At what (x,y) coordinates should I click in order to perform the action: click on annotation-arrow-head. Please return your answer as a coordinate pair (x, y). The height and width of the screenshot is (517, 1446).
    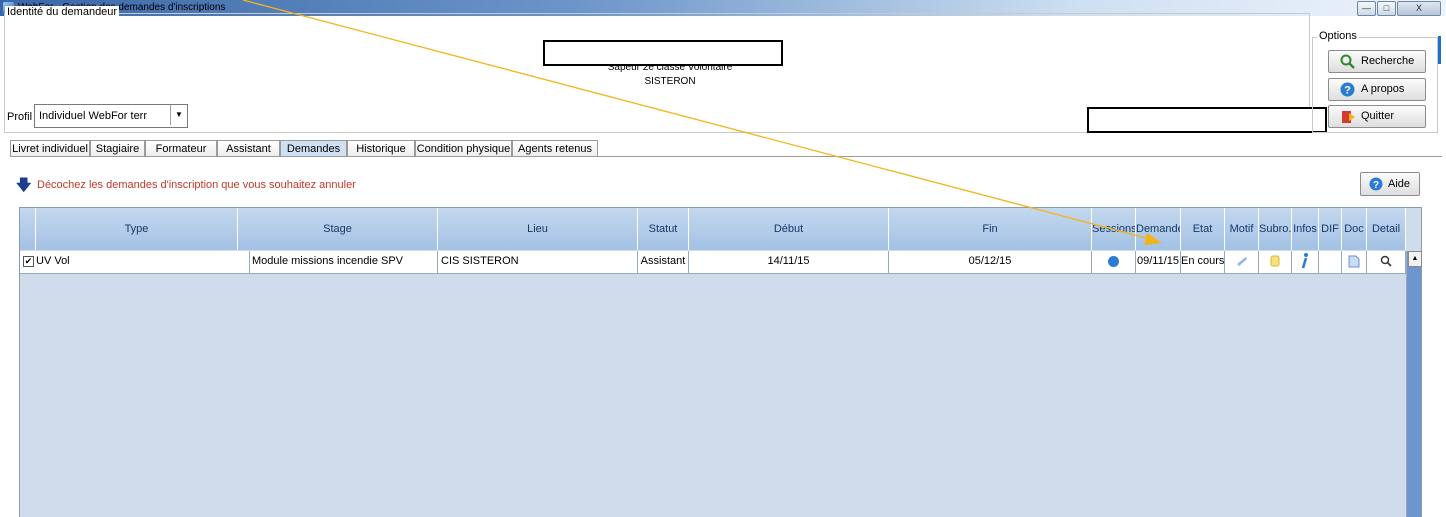
    Looking at the image, I should click on (1153, 239).